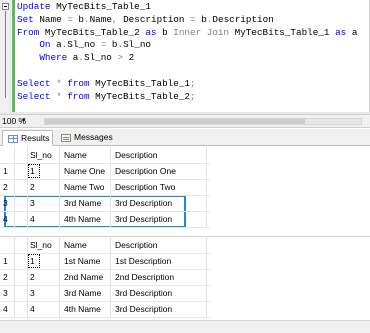  I want to click on code-line: Where a.Sl_no > 2, so click(187, 58).